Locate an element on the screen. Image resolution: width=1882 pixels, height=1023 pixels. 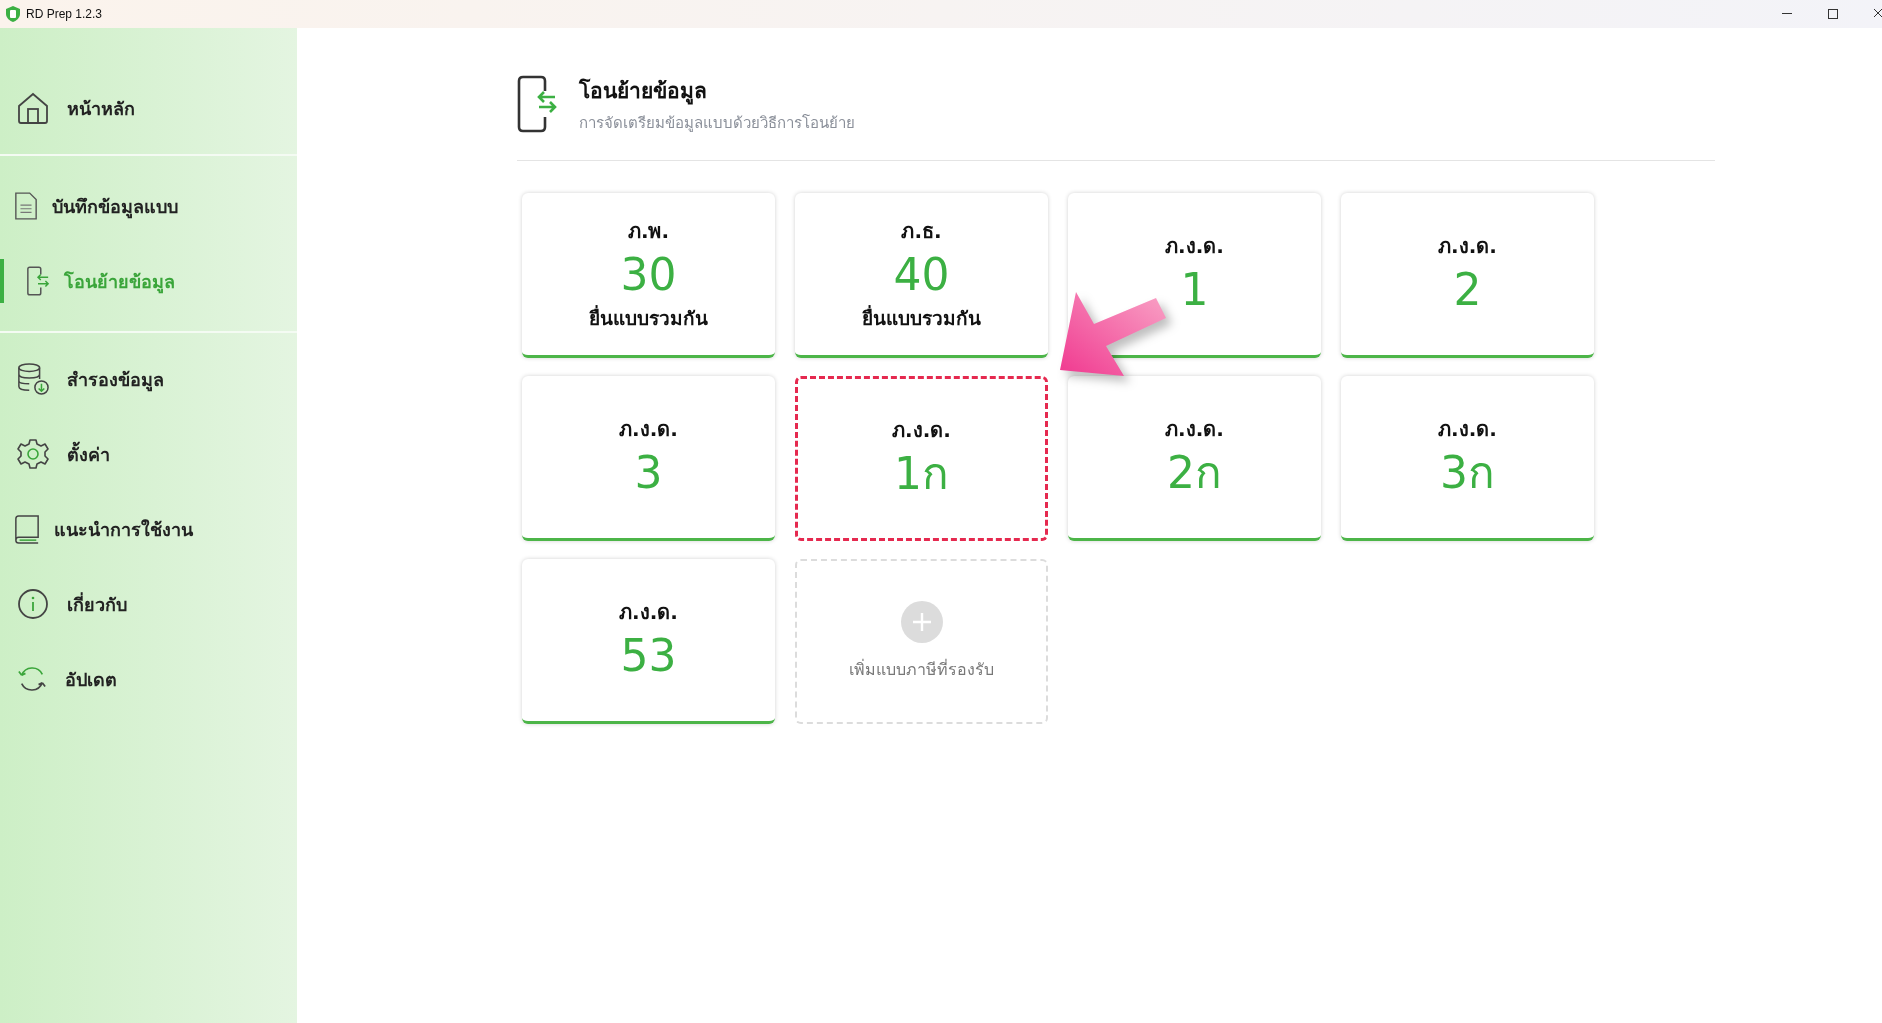
form-card: ภ.พ. 30 ยื่นแบบรวมกัน is located at coordinates (648, 275).